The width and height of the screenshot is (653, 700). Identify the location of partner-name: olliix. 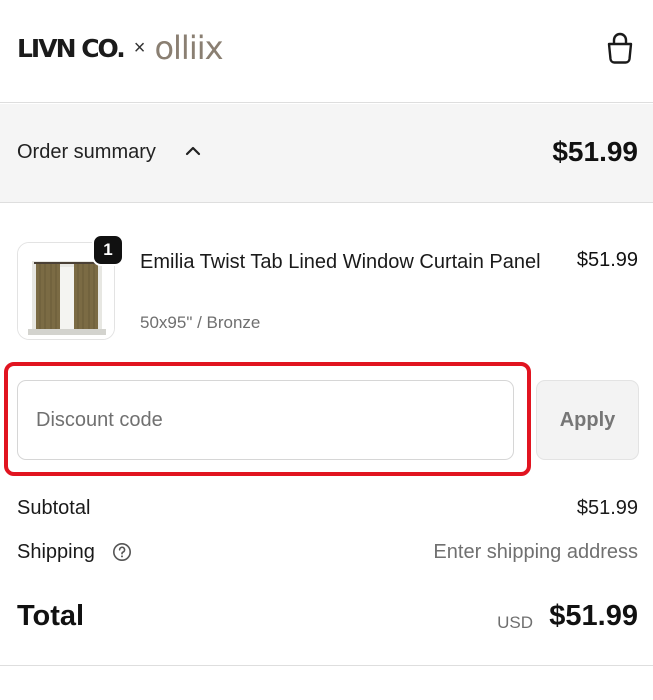
(188, 48).